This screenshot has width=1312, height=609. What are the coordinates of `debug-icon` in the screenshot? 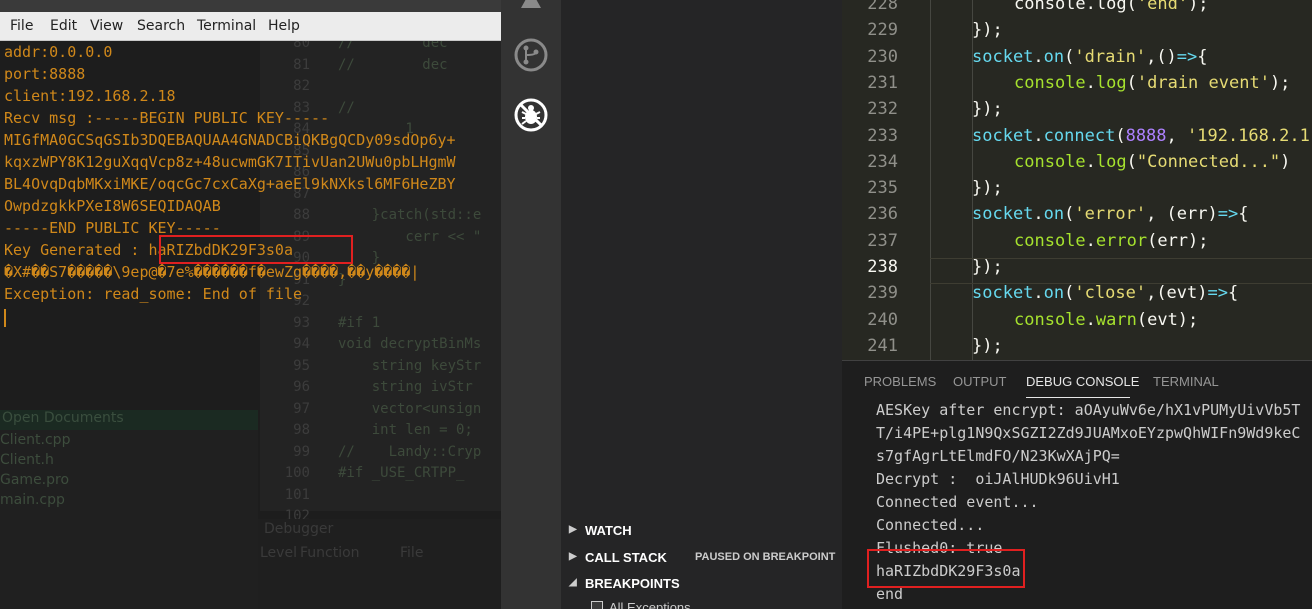 It's located at (531, 115).